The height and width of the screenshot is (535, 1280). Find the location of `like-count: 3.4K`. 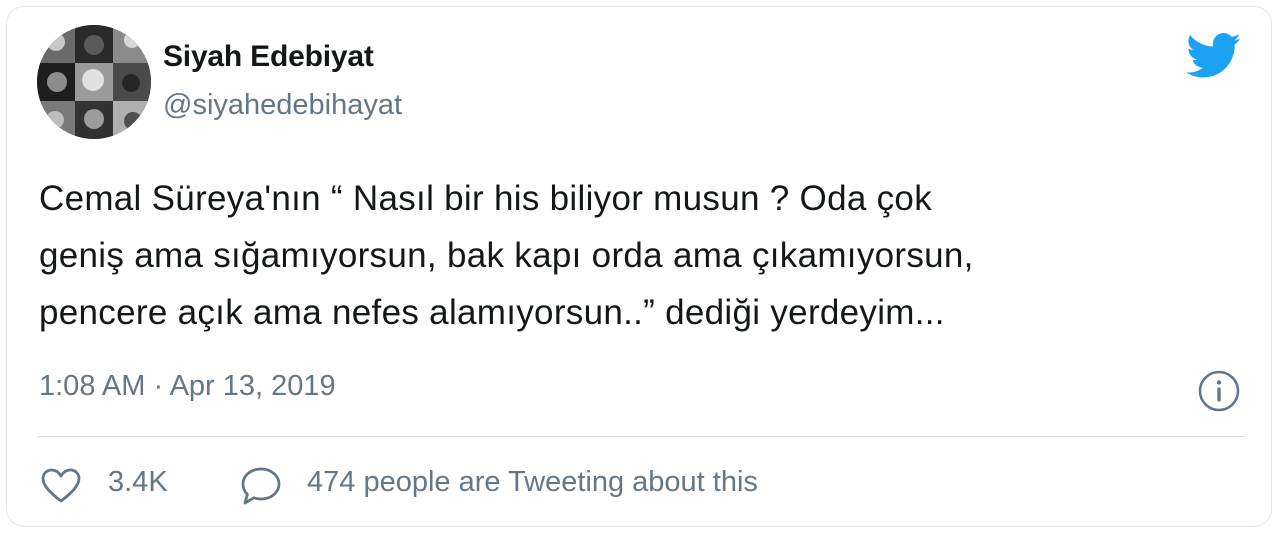

like-count: 3.4K is located at coordinates (138, 482).